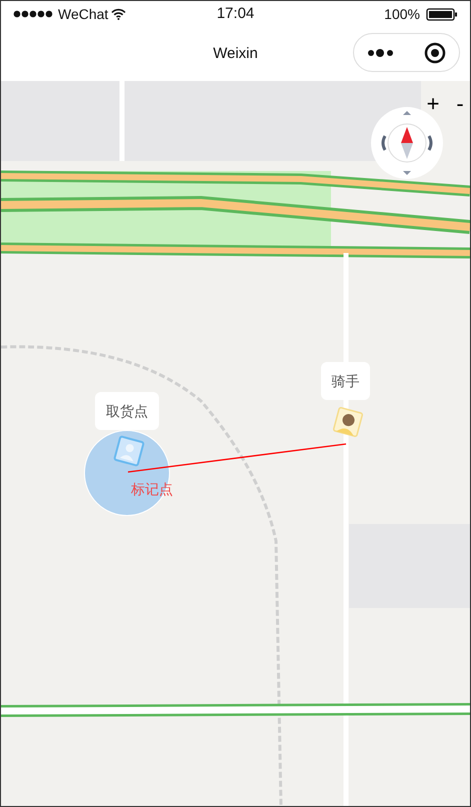 The height and width of the screenshot is (807, 471). Describe the element at coordinates (433, 104) in the screenshot. I see `zoom-in-button: +` at that location.